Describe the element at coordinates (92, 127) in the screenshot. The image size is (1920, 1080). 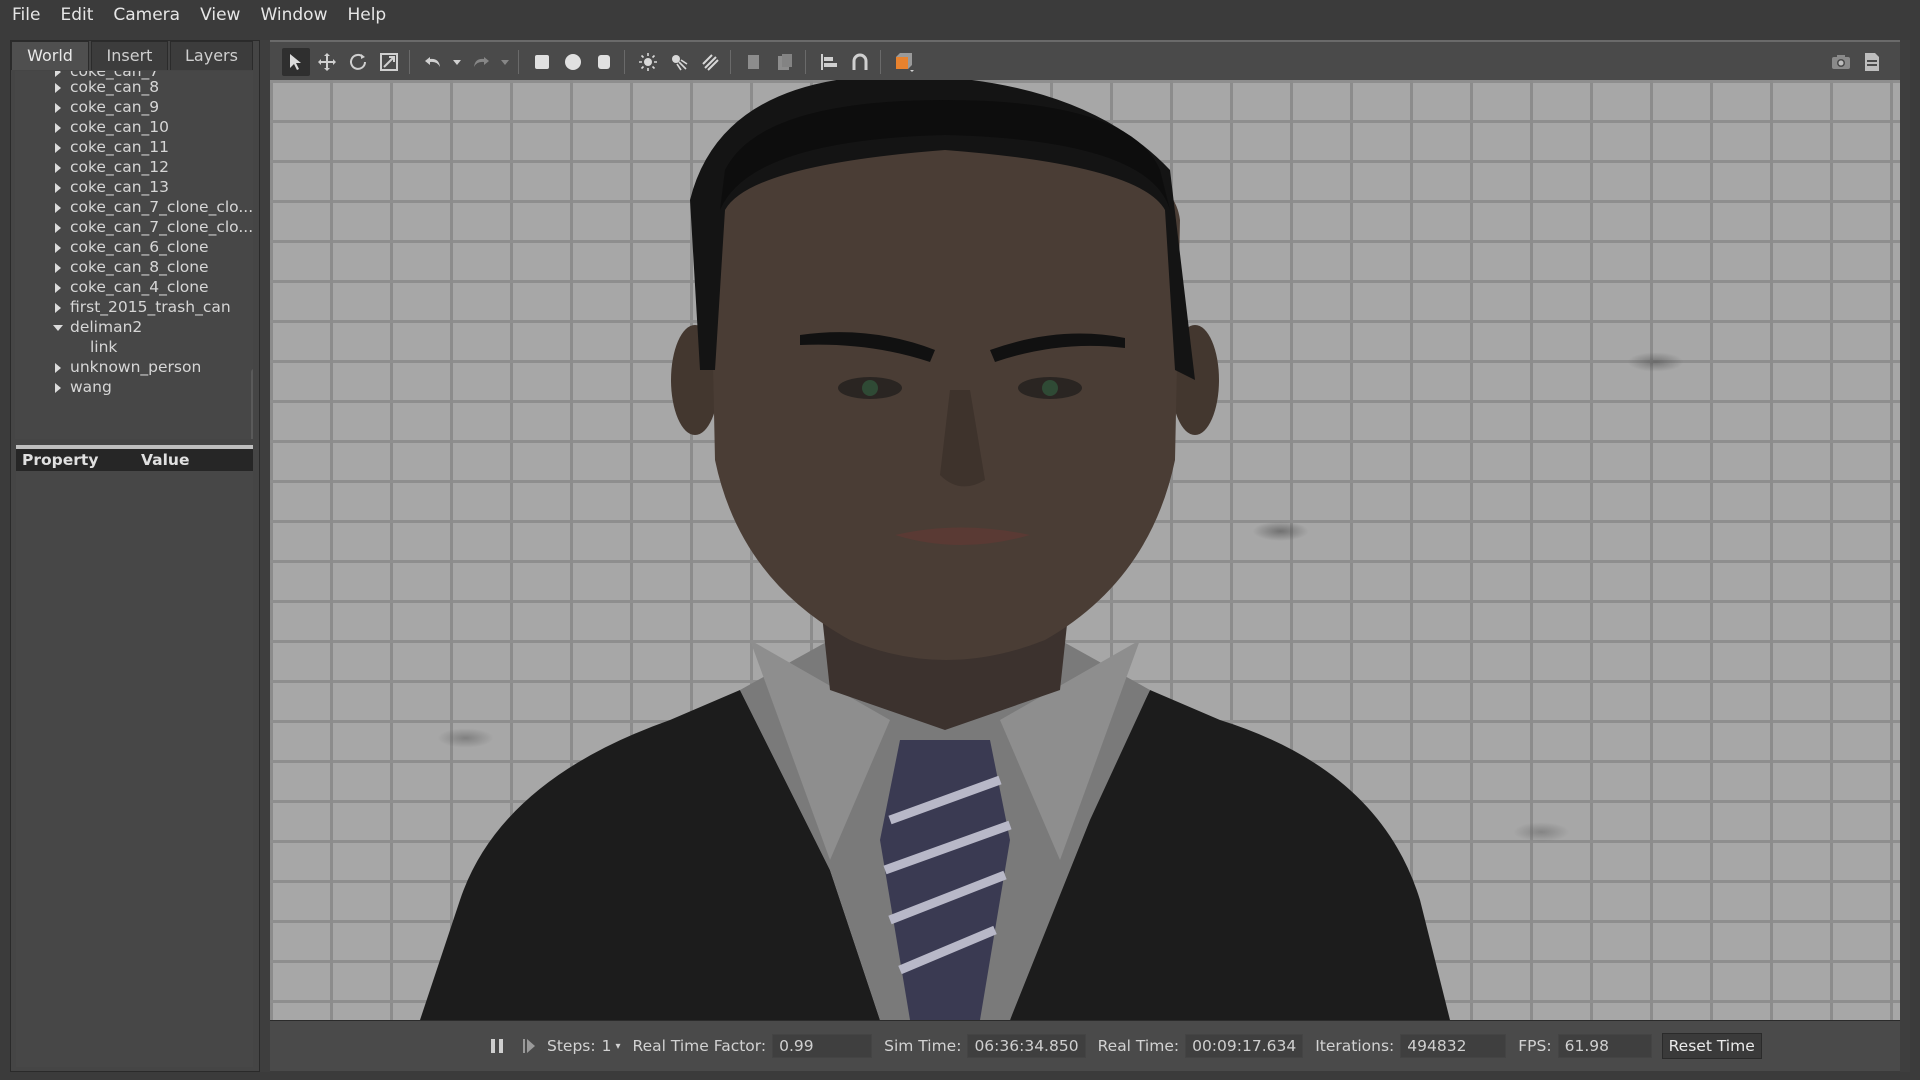
I see `tree-item: coke_can_10` at that location.